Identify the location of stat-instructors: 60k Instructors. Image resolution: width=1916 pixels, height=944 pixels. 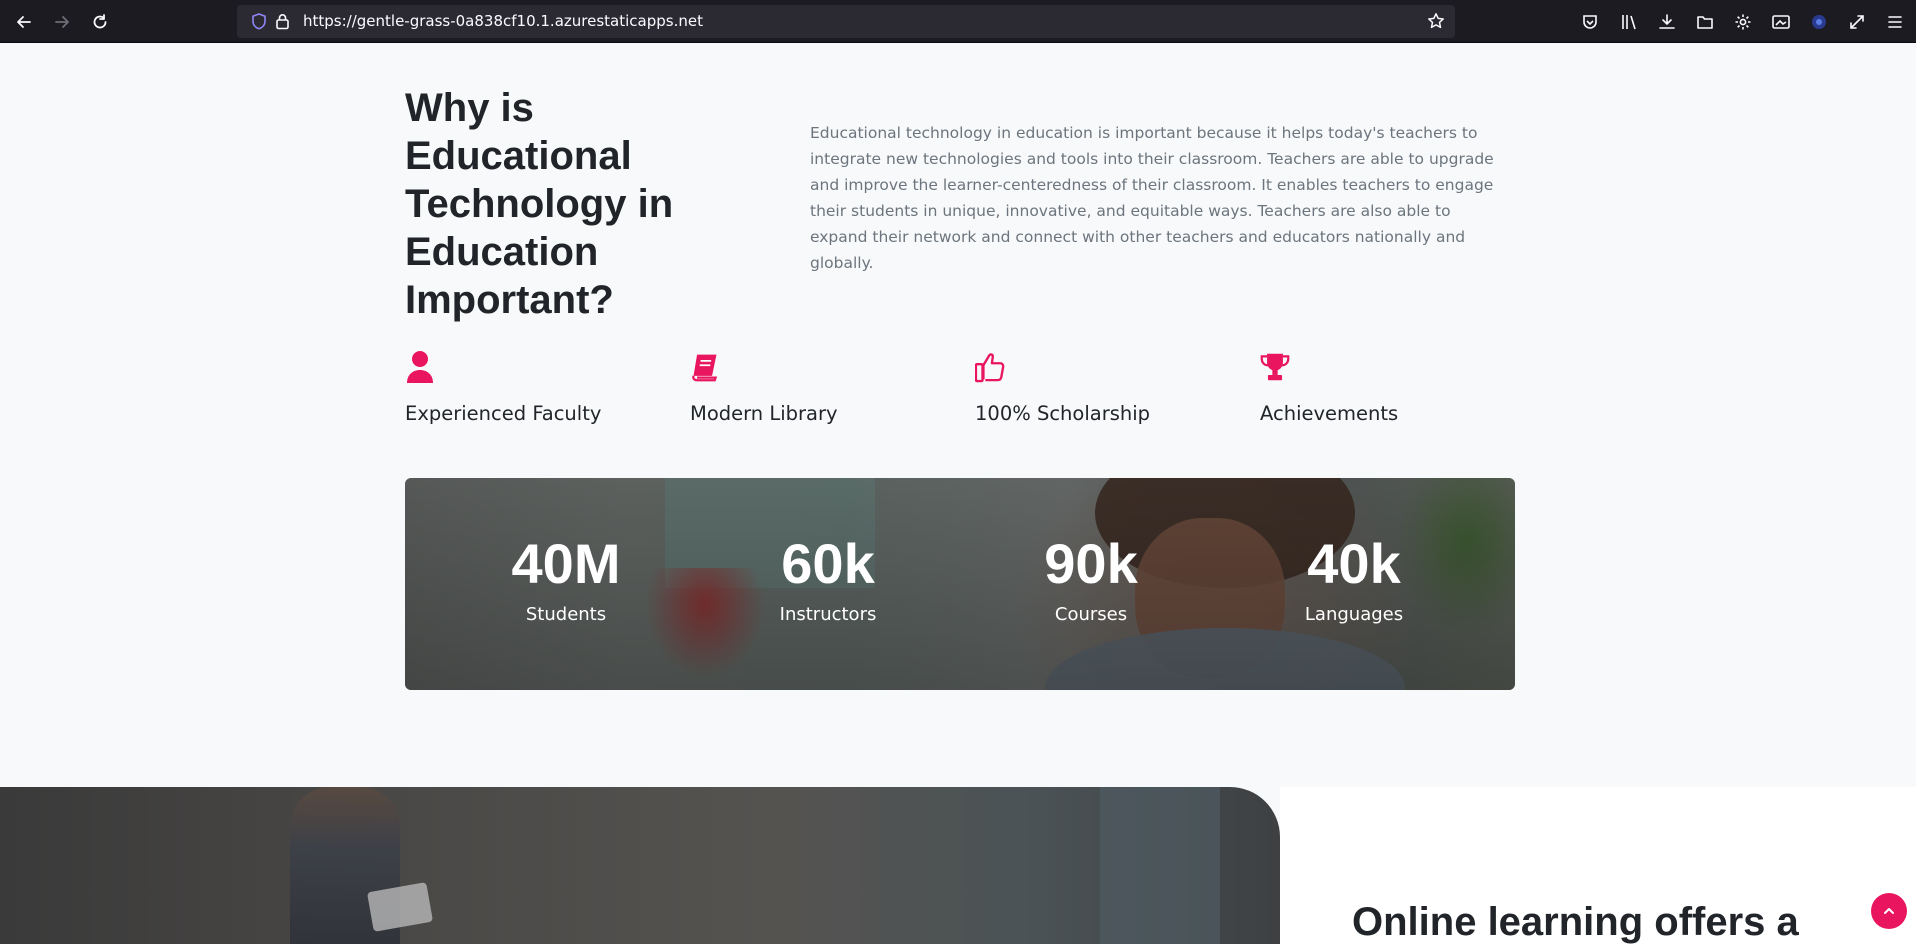
(828, 578).